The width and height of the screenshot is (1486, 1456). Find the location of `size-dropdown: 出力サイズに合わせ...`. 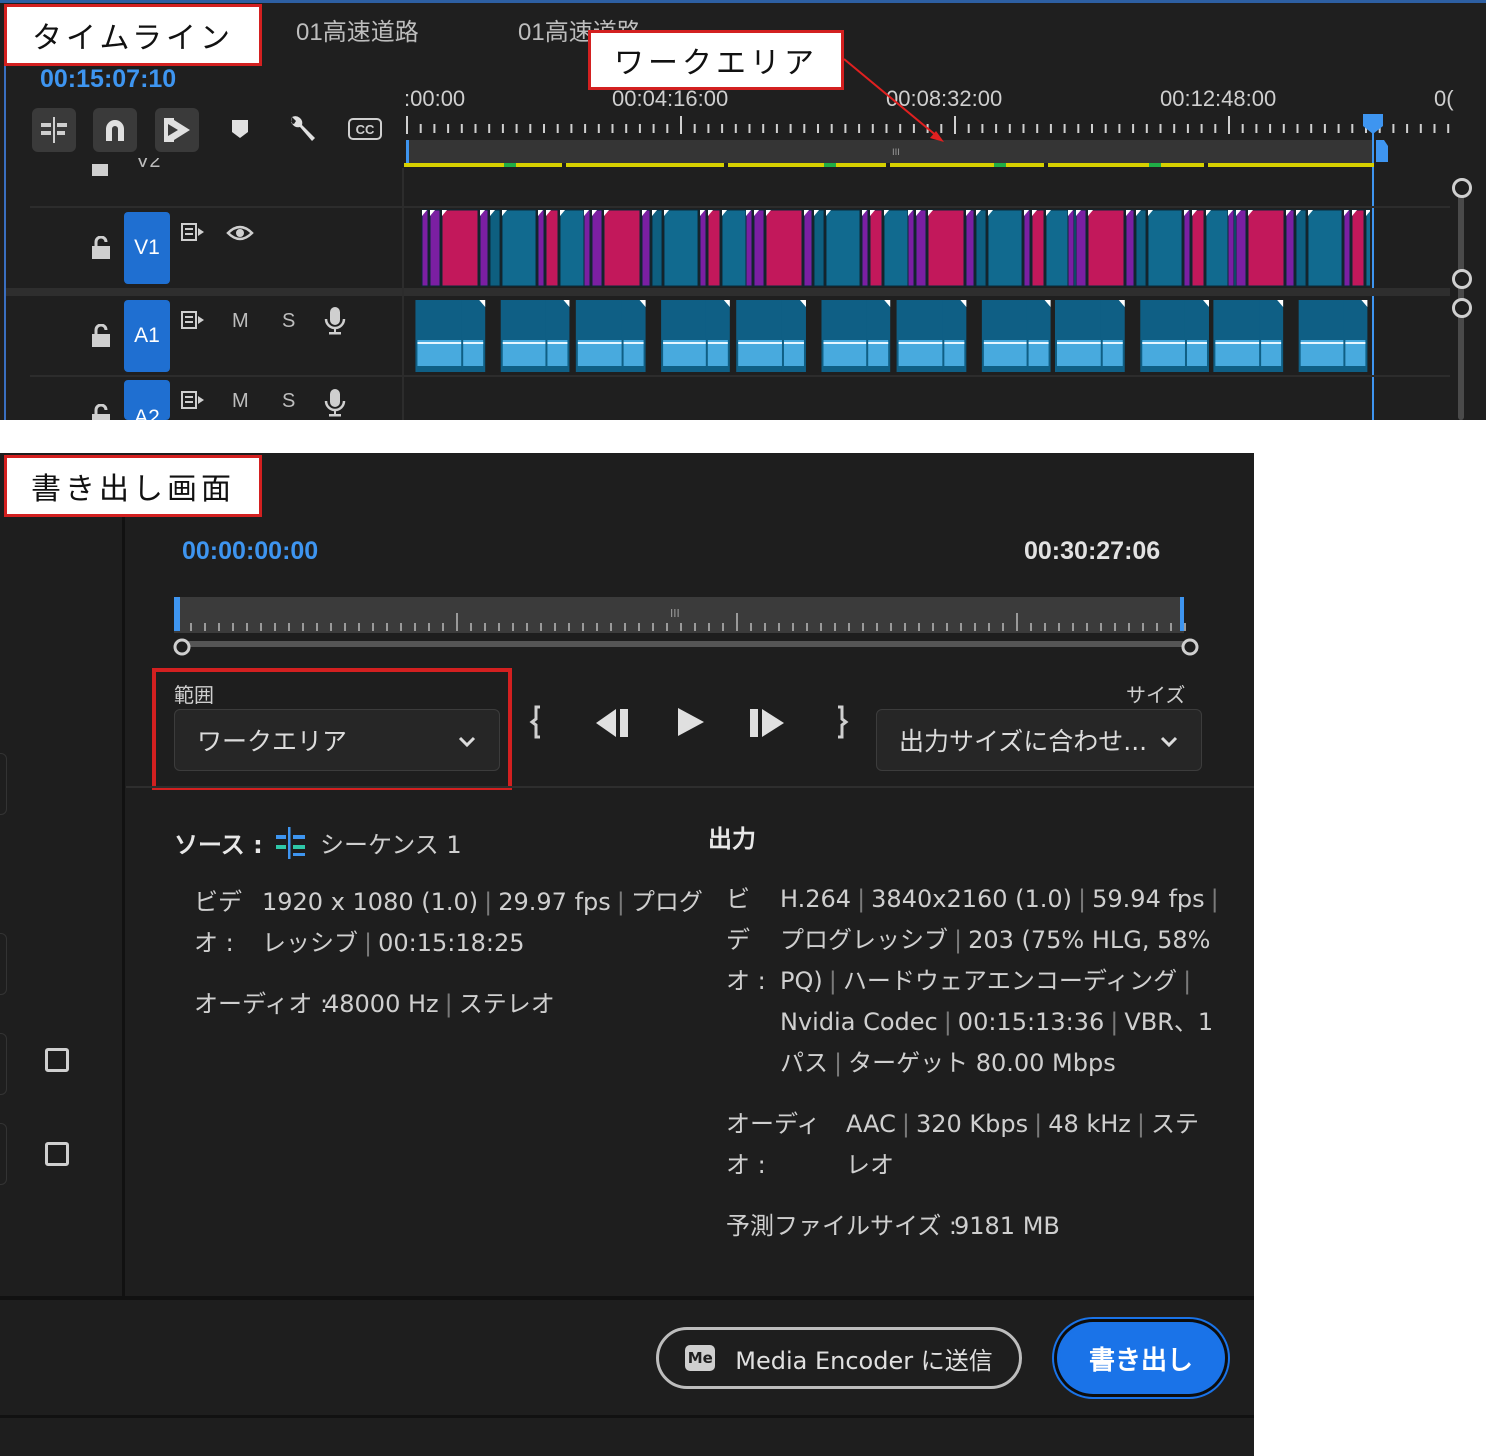

size-dropdown: 出力サイズに合わせ... is located at coordinates (1039, 740).